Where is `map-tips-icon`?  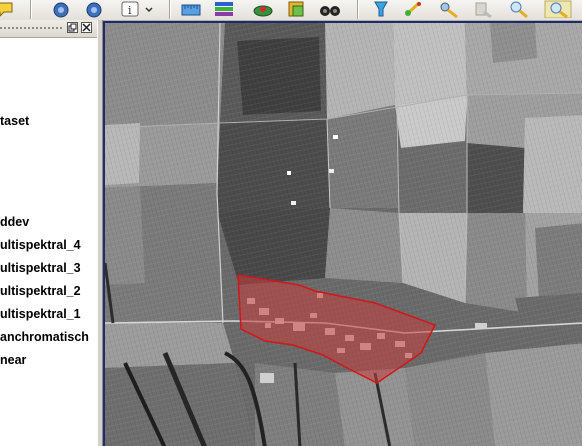 map-tips-icon is located at coordinates (263, 9).